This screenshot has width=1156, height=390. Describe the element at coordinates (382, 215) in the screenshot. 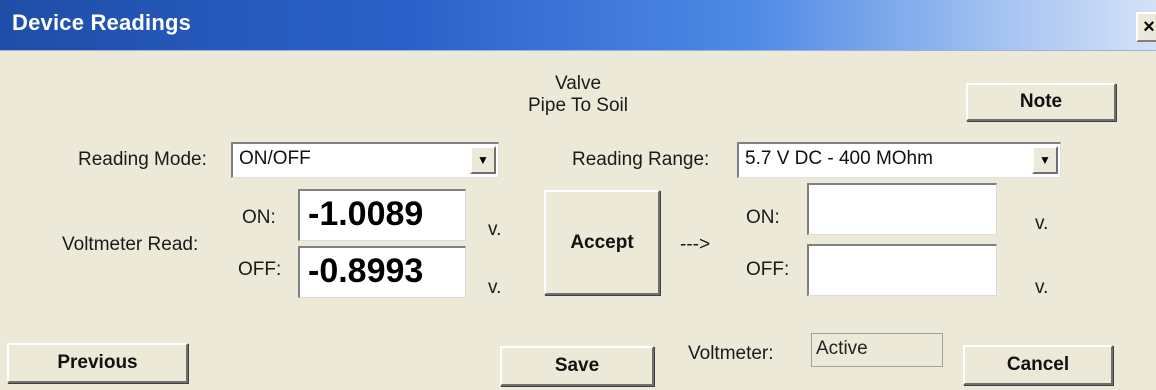

I see `on-reading-field: -1.0089` at that location.